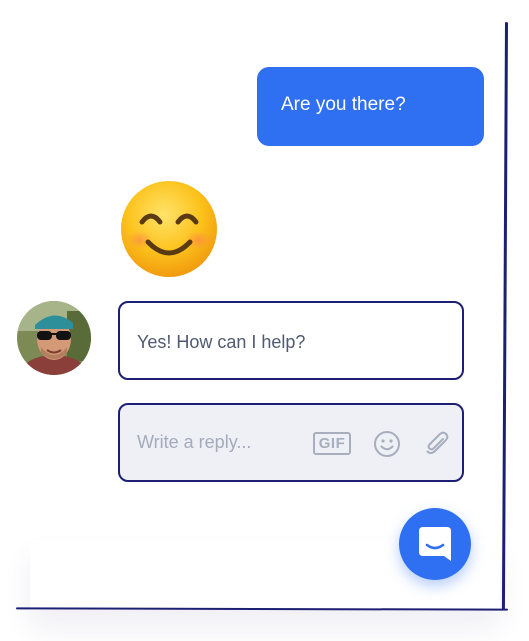 The width and height of the screenshot is (529, 641). Describe the element at coordinates (387, 444) in the screenshot. I see `smiley-icon` at that location.